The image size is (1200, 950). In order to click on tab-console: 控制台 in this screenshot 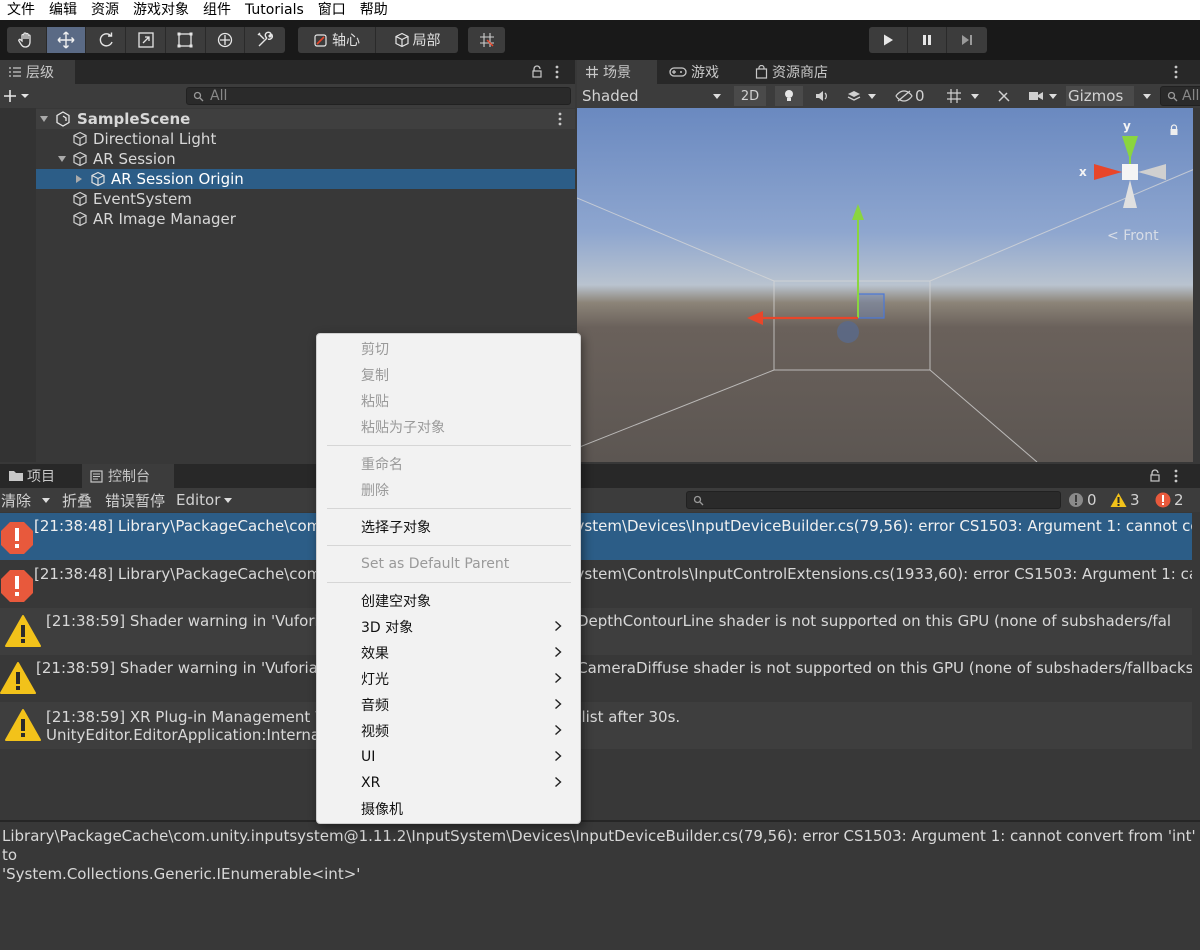, I will do `click(128, 476)`.